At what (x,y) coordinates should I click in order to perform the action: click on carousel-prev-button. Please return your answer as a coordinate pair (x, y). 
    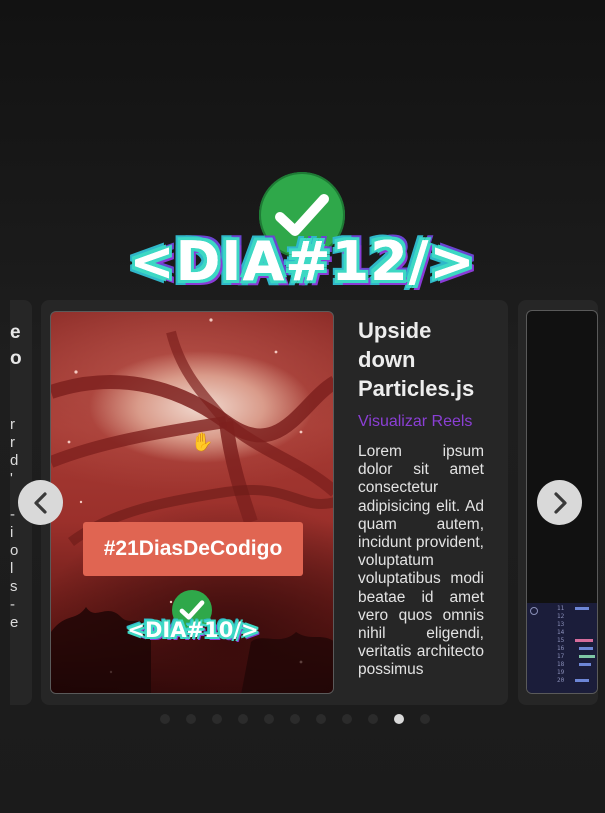
    Looking at the image, I should click on (40, 502).